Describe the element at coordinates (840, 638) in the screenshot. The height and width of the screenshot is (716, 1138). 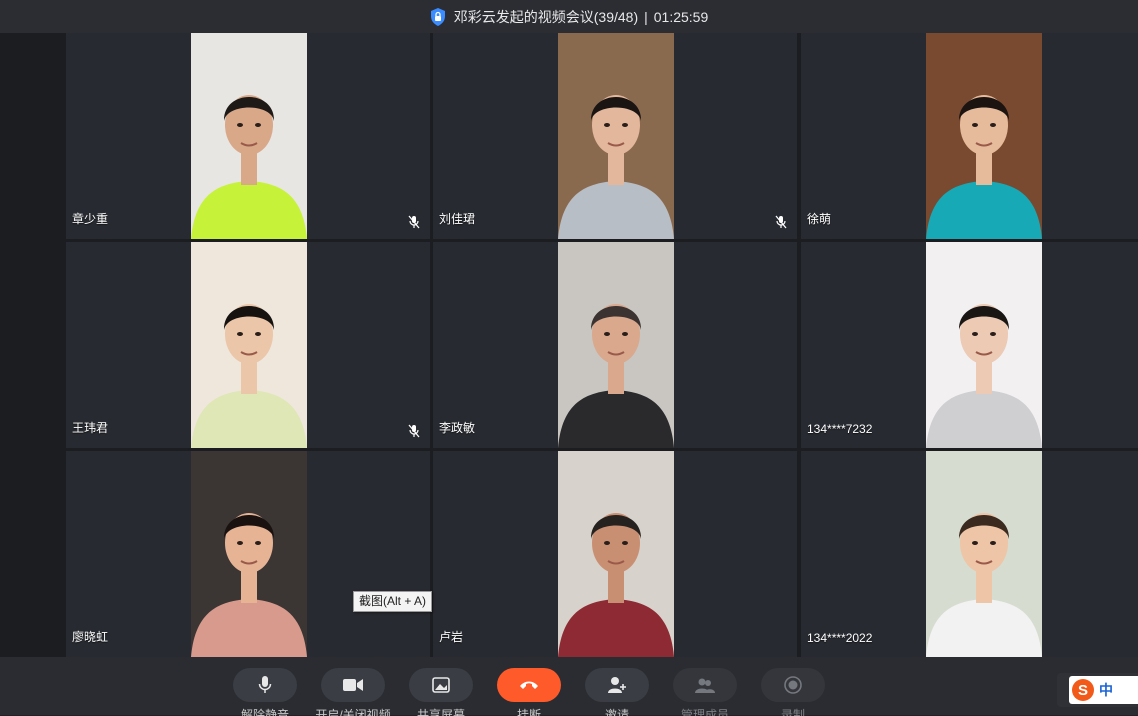
I see `participant-name: 134****2022` at that location.